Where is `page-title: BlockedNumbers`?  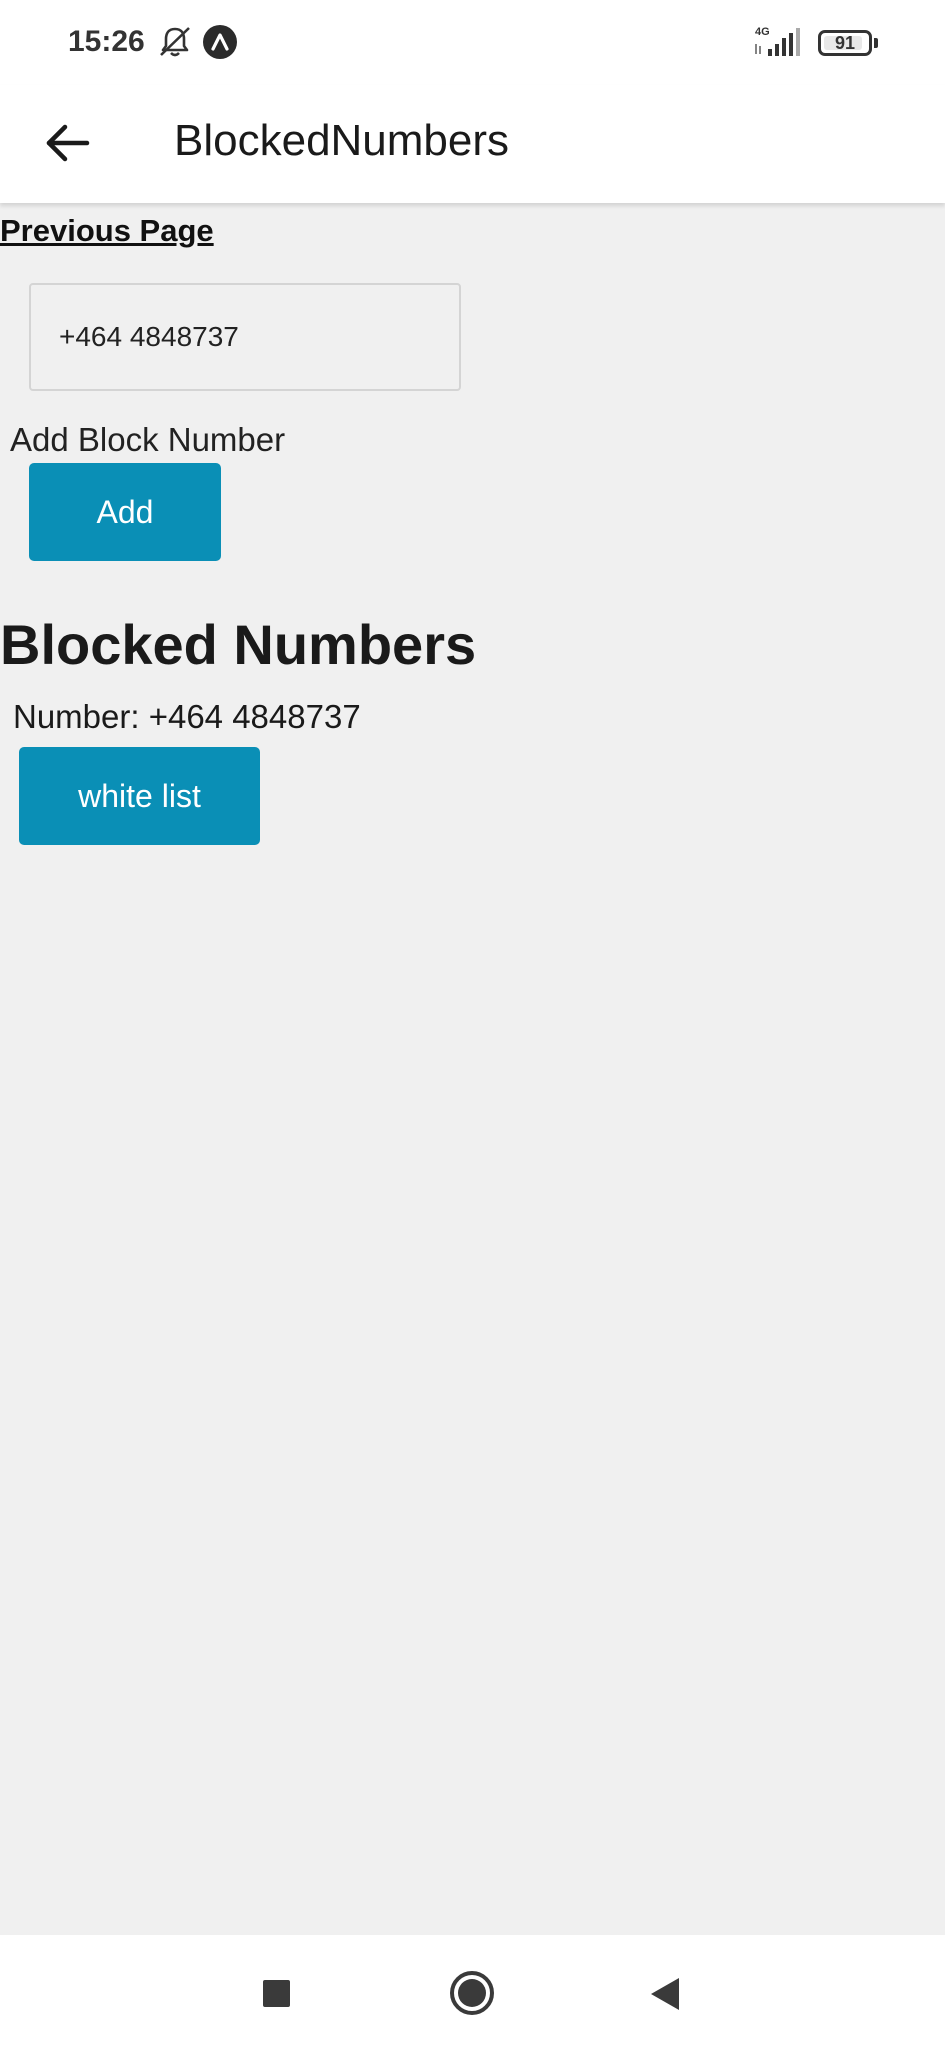
page-title: BlockedNumbers is located at coordinates (342, 140).